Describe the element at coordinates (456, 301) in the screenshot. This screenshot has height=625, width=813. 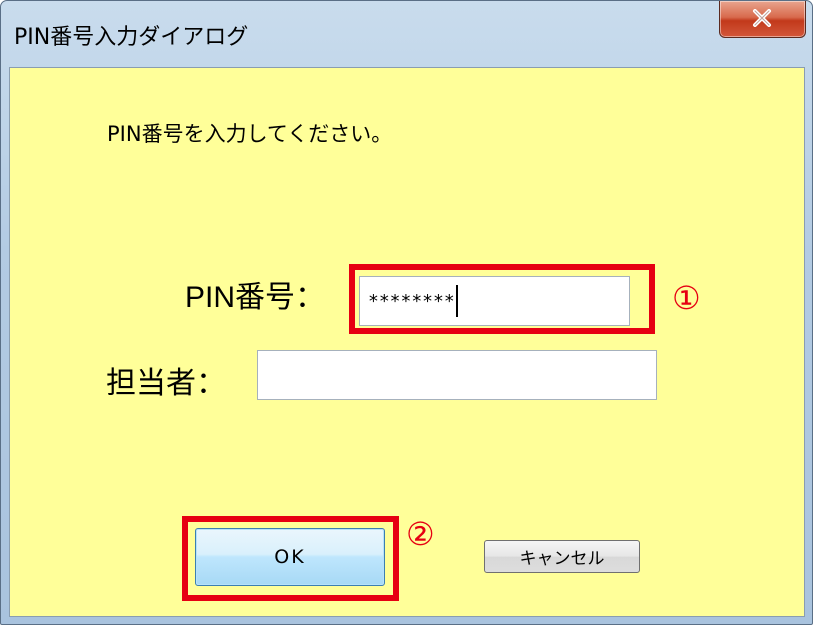
I see `text-caret` at that location.